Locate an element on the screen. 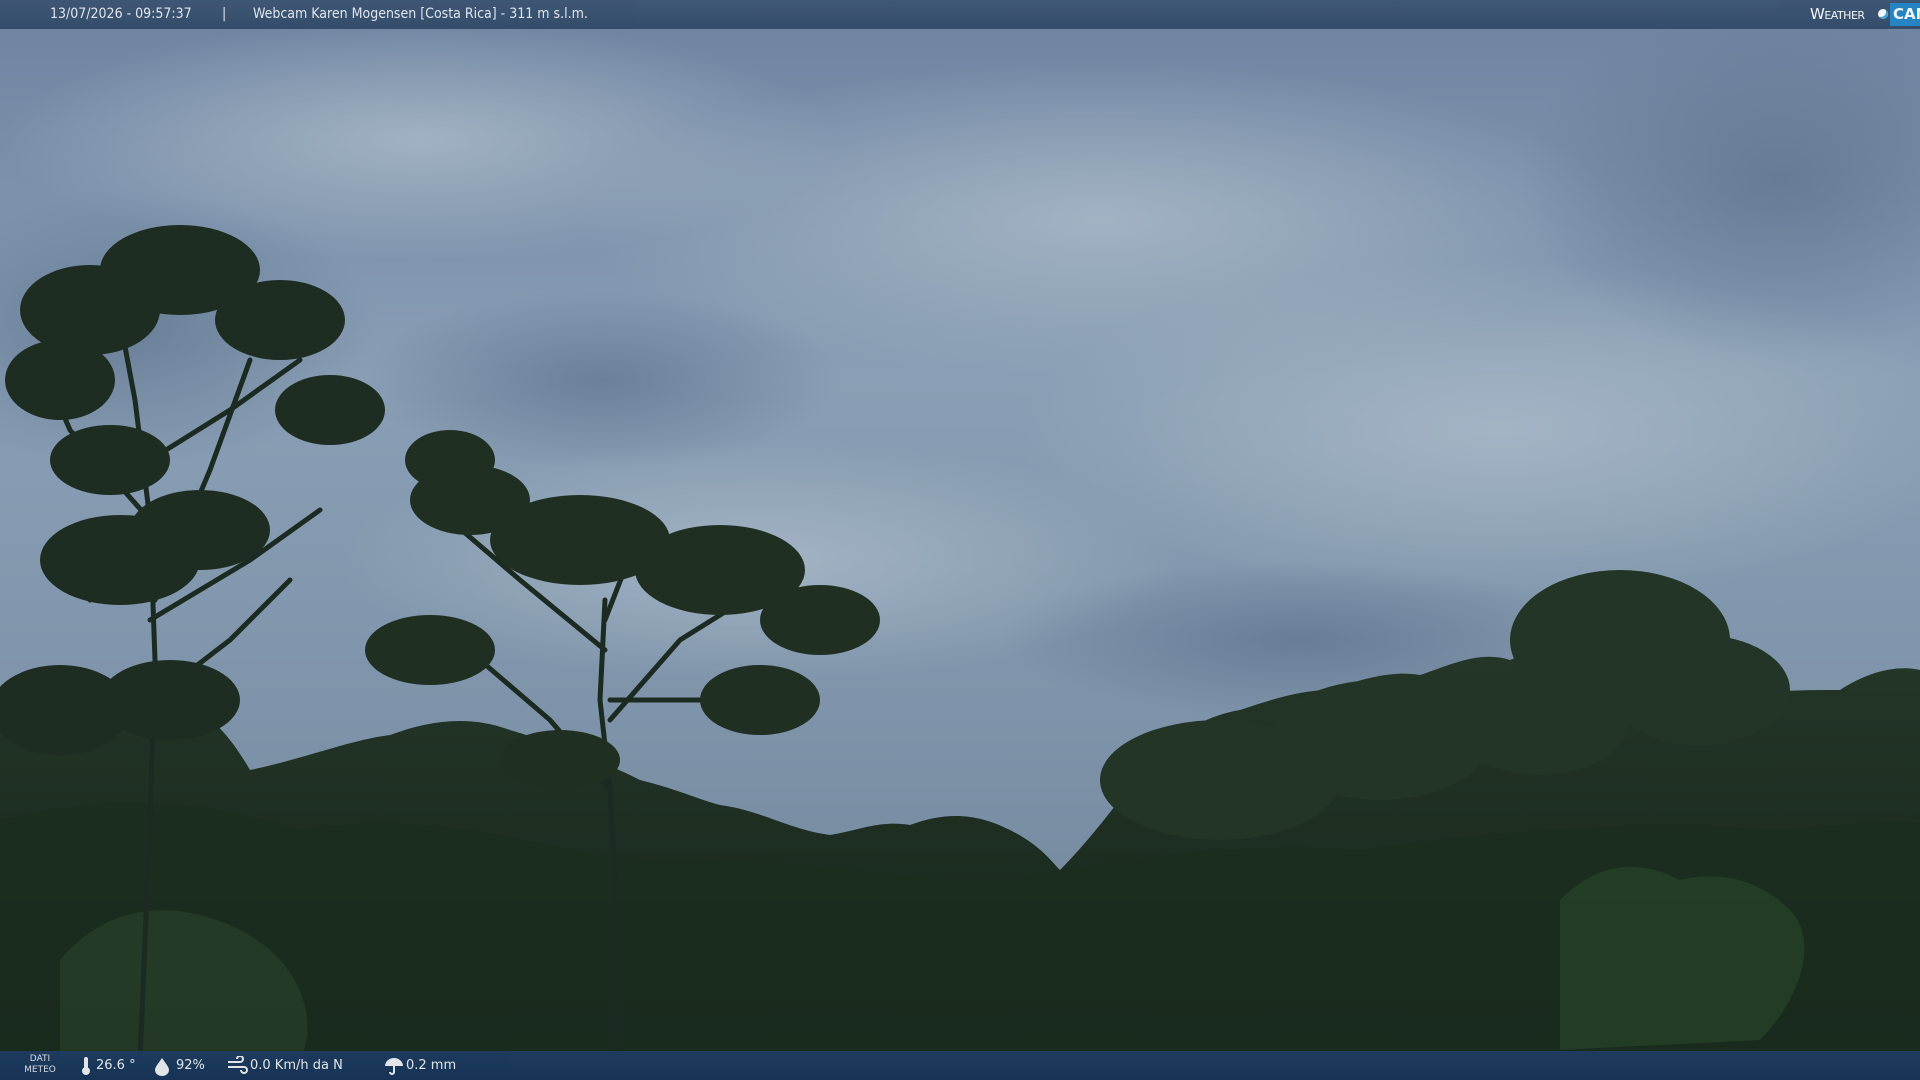 The image size is (1920, 1080). weather-data-label: DATI METEO is located at coordinates (40, 1065).